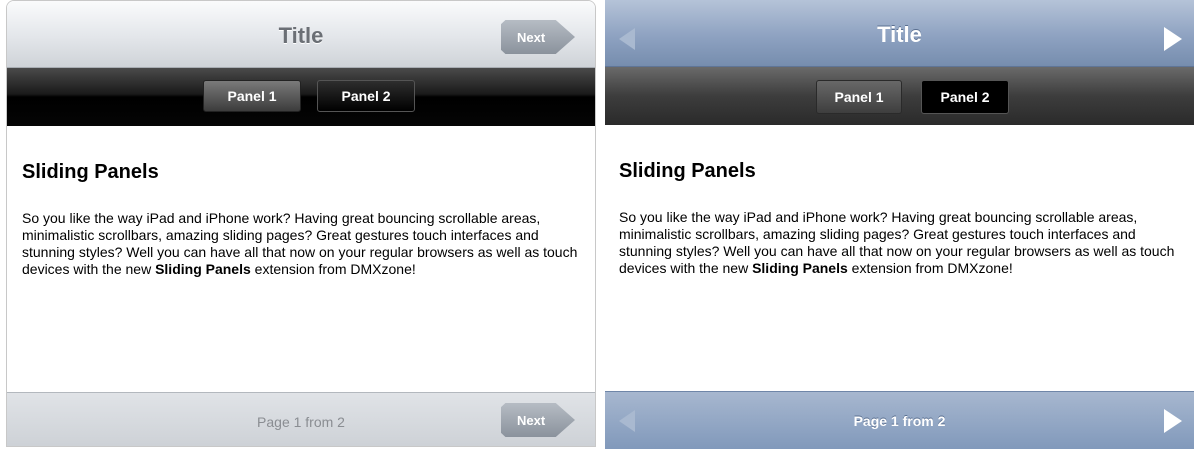 The width and height of the screenshot is (1194, 449). I want to click on header-bar: Title, so click(899, 33).